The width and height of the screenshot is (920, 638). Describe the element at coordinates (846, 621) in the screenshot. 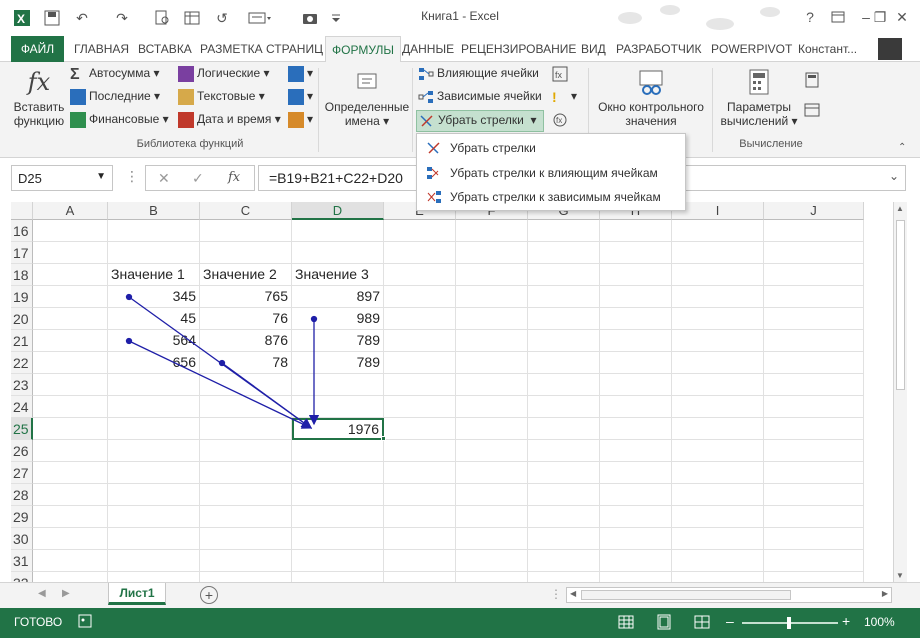

I see `zoom-in-icon: +` at that location.